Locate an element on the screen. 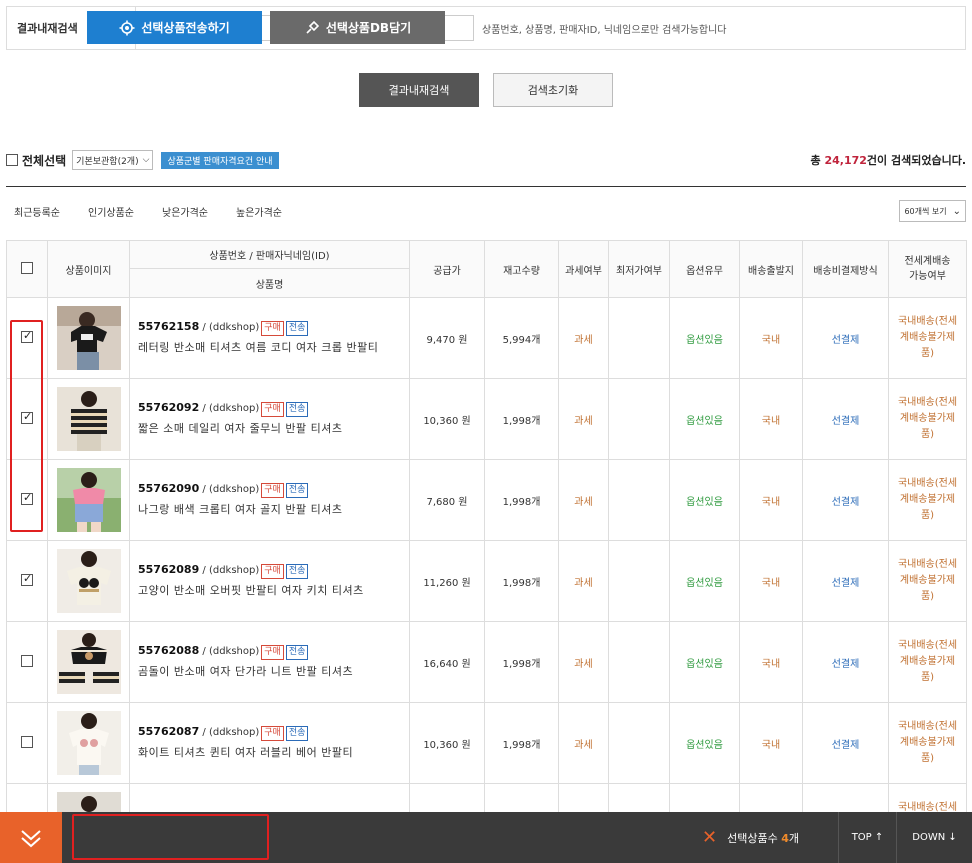 The height and width of the screenshot is (863, 972). product-code: 55762089 is located at coordinates (168, 569).